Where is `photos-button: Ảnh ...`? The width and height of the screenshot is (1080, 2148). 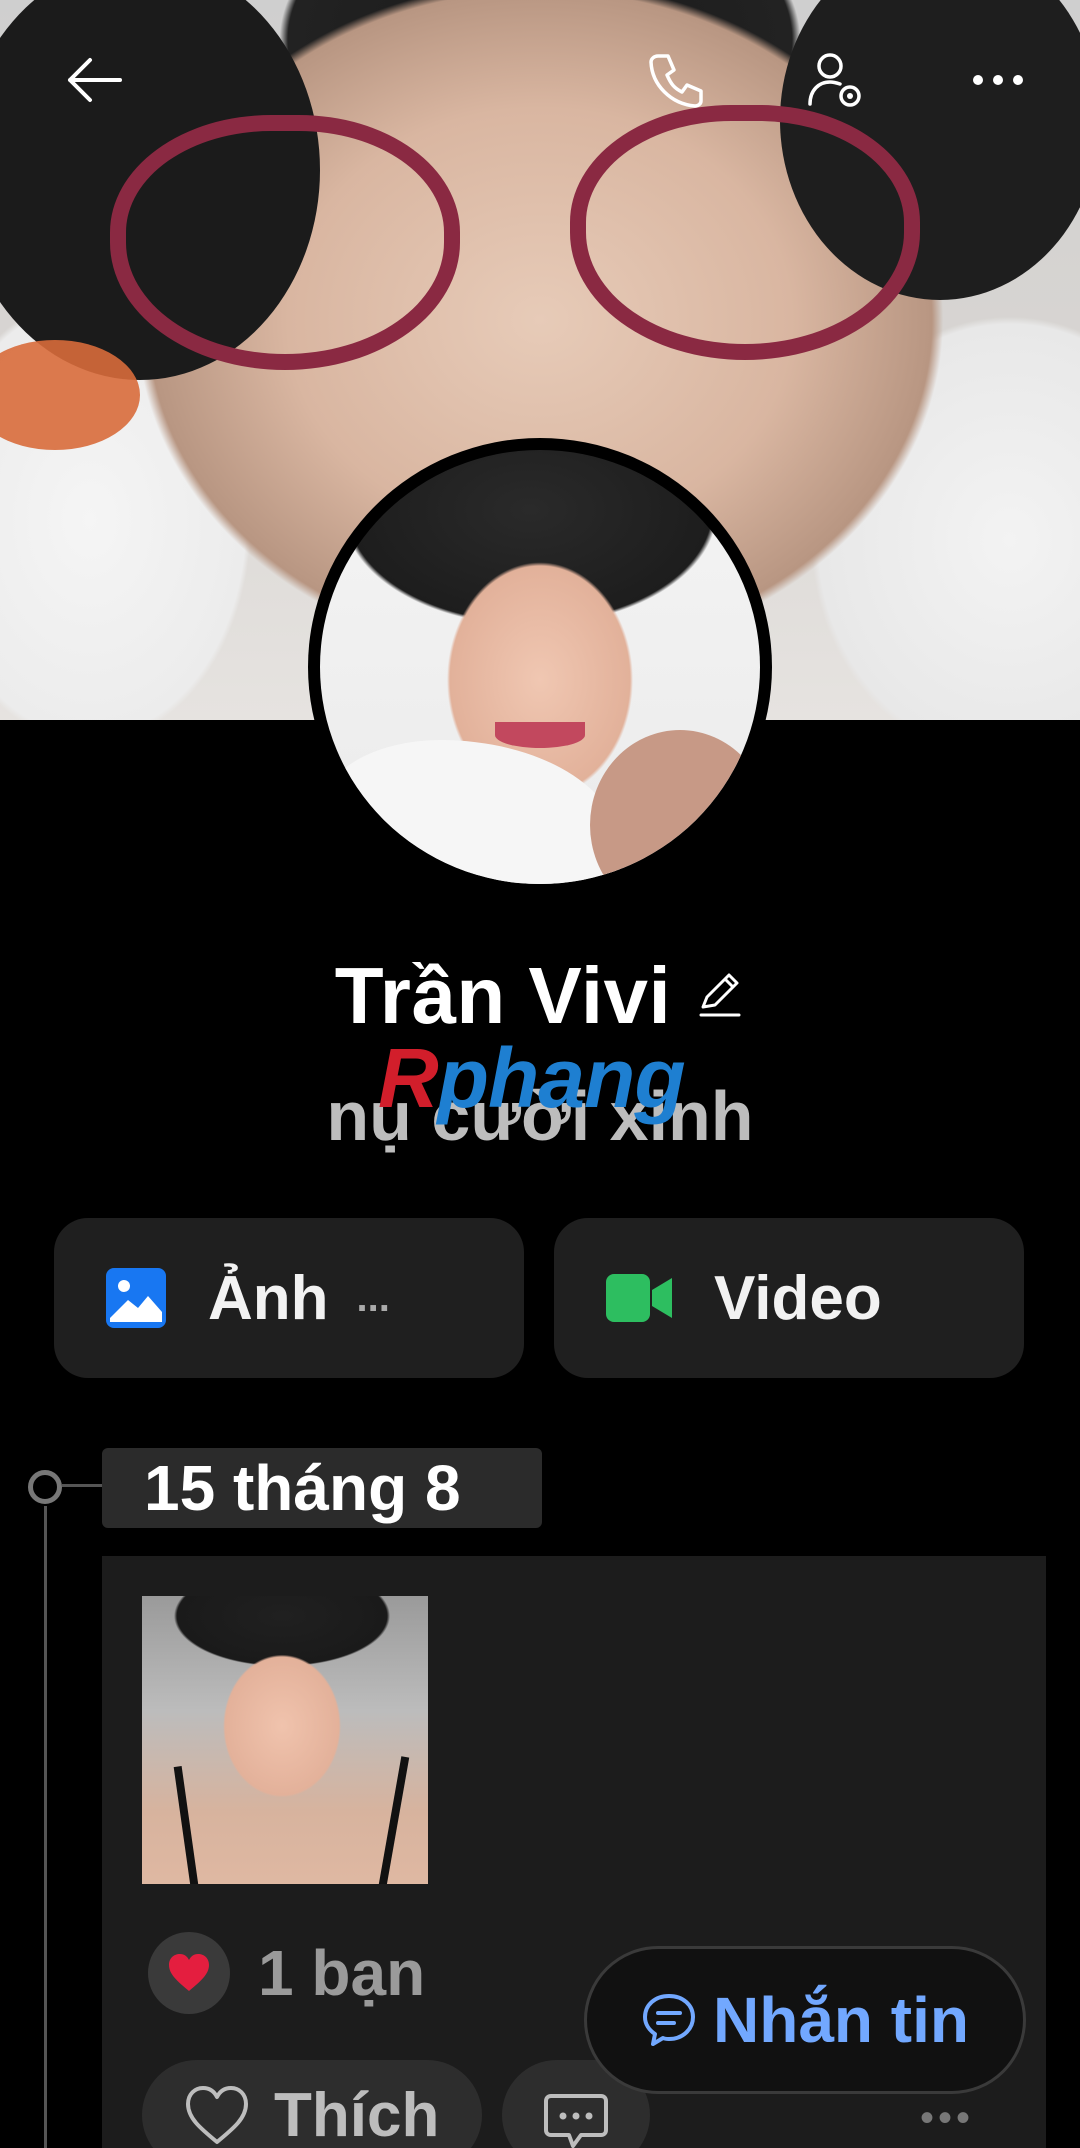
photos-button: Ảnh ... is located at coordinates (289, 1298).